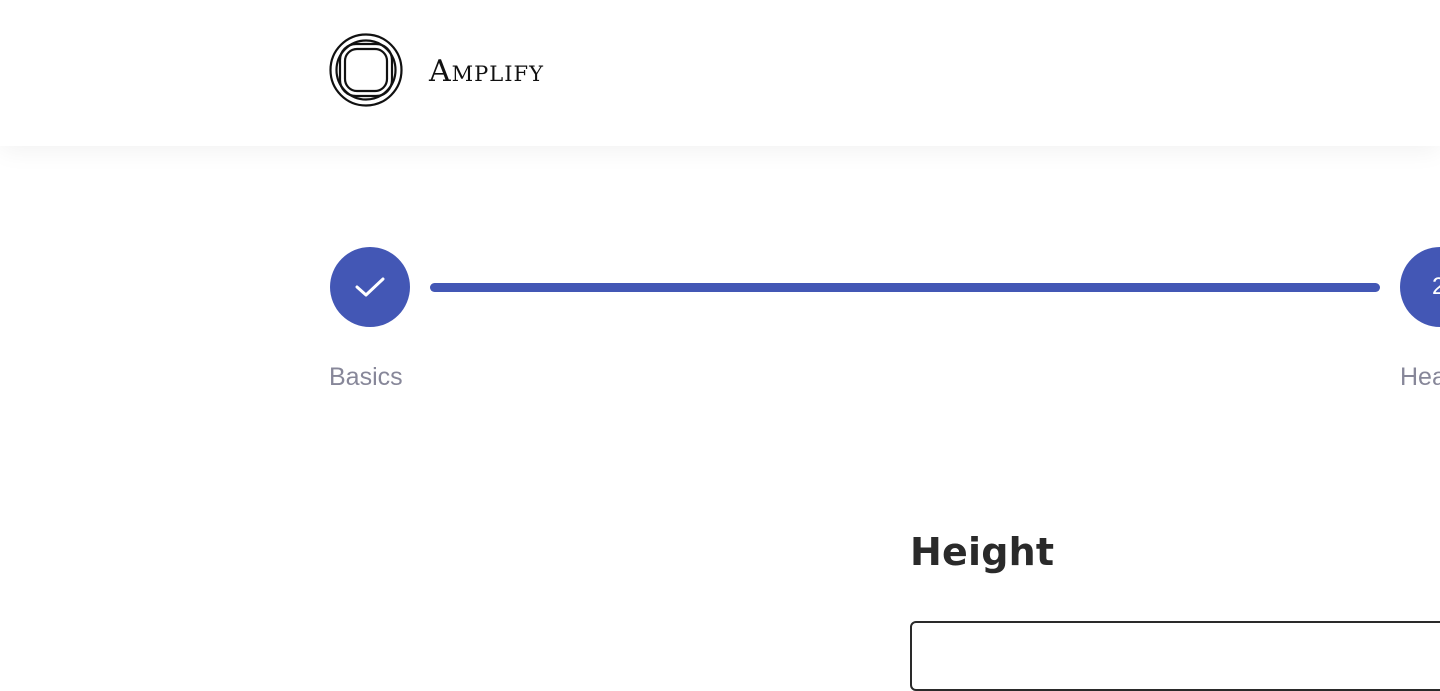 This screenshot has width=1440, height=691. What do you see at coordinates (486, 71) in the screenshot?
I see `brand-name: Amplify` at bounding box center [486, 71].